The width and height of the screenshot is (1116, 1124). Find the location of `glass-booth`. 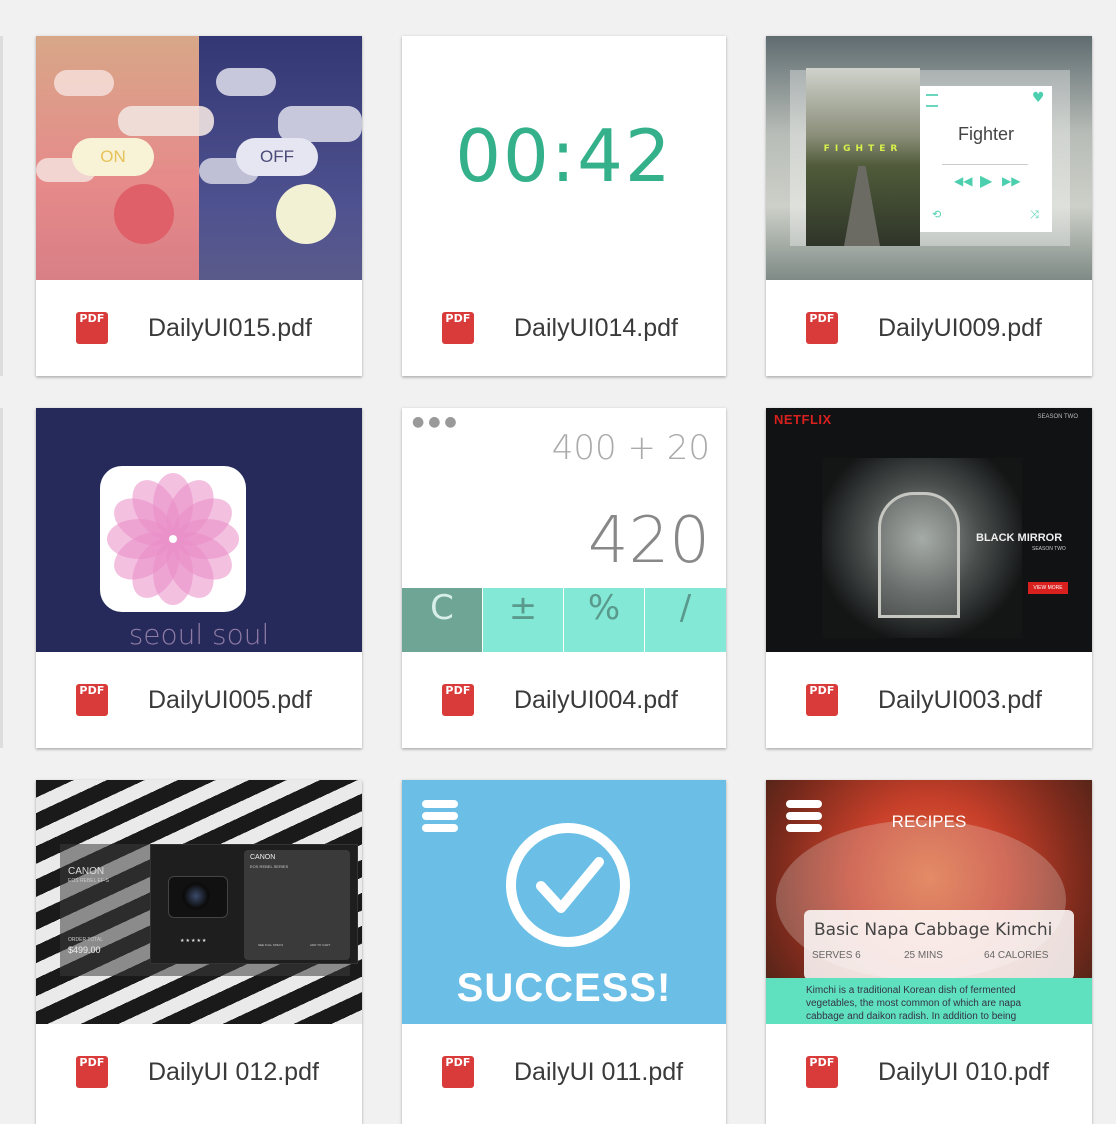

glass-booth is located at coordinates (919, 555).